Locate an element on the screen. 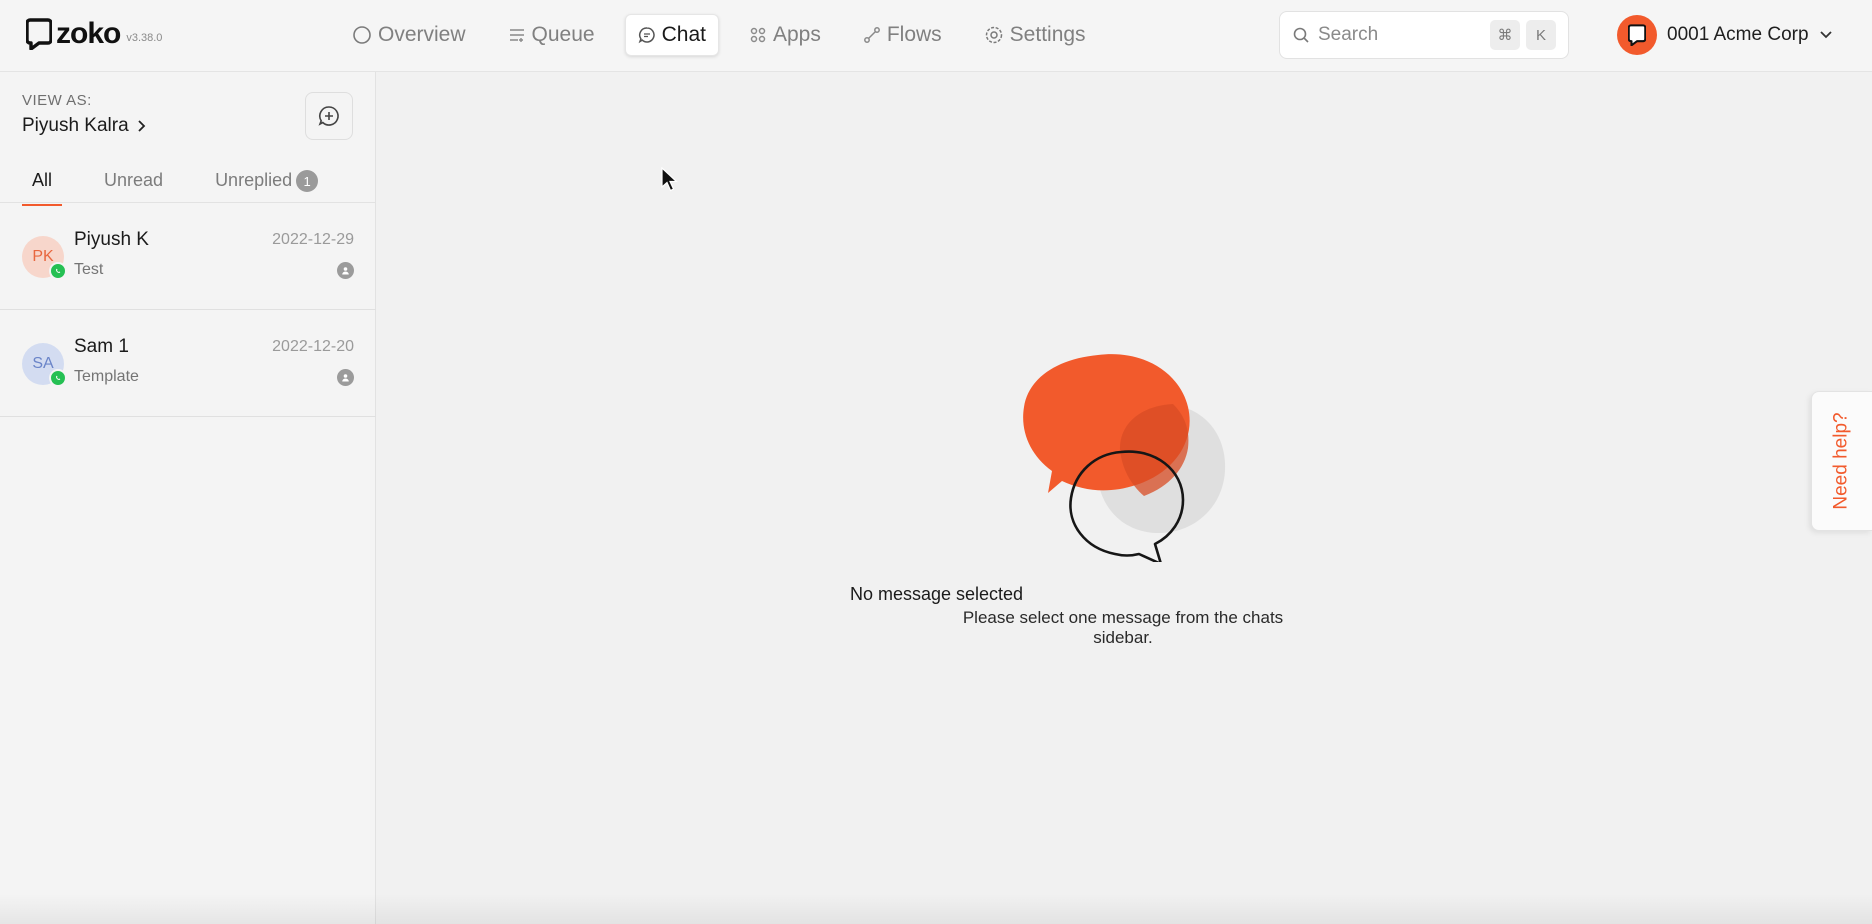 The height and width of the screenshot is (924, 1872). contact-avatar: SA is located at coordinates (44, 365).